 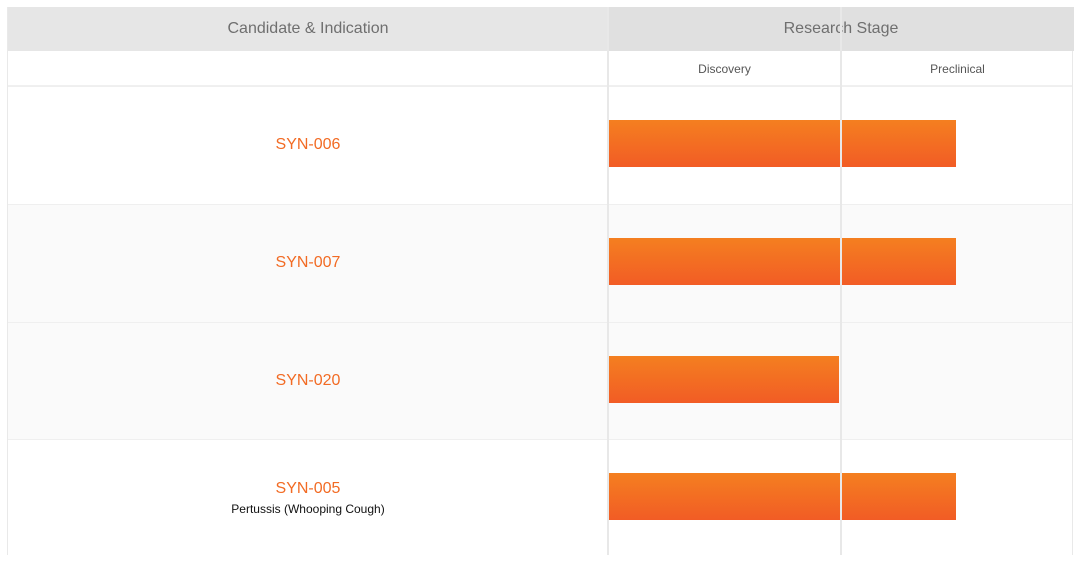 I want to click on stage-divider-preclinical, so click(x=841, y=281).